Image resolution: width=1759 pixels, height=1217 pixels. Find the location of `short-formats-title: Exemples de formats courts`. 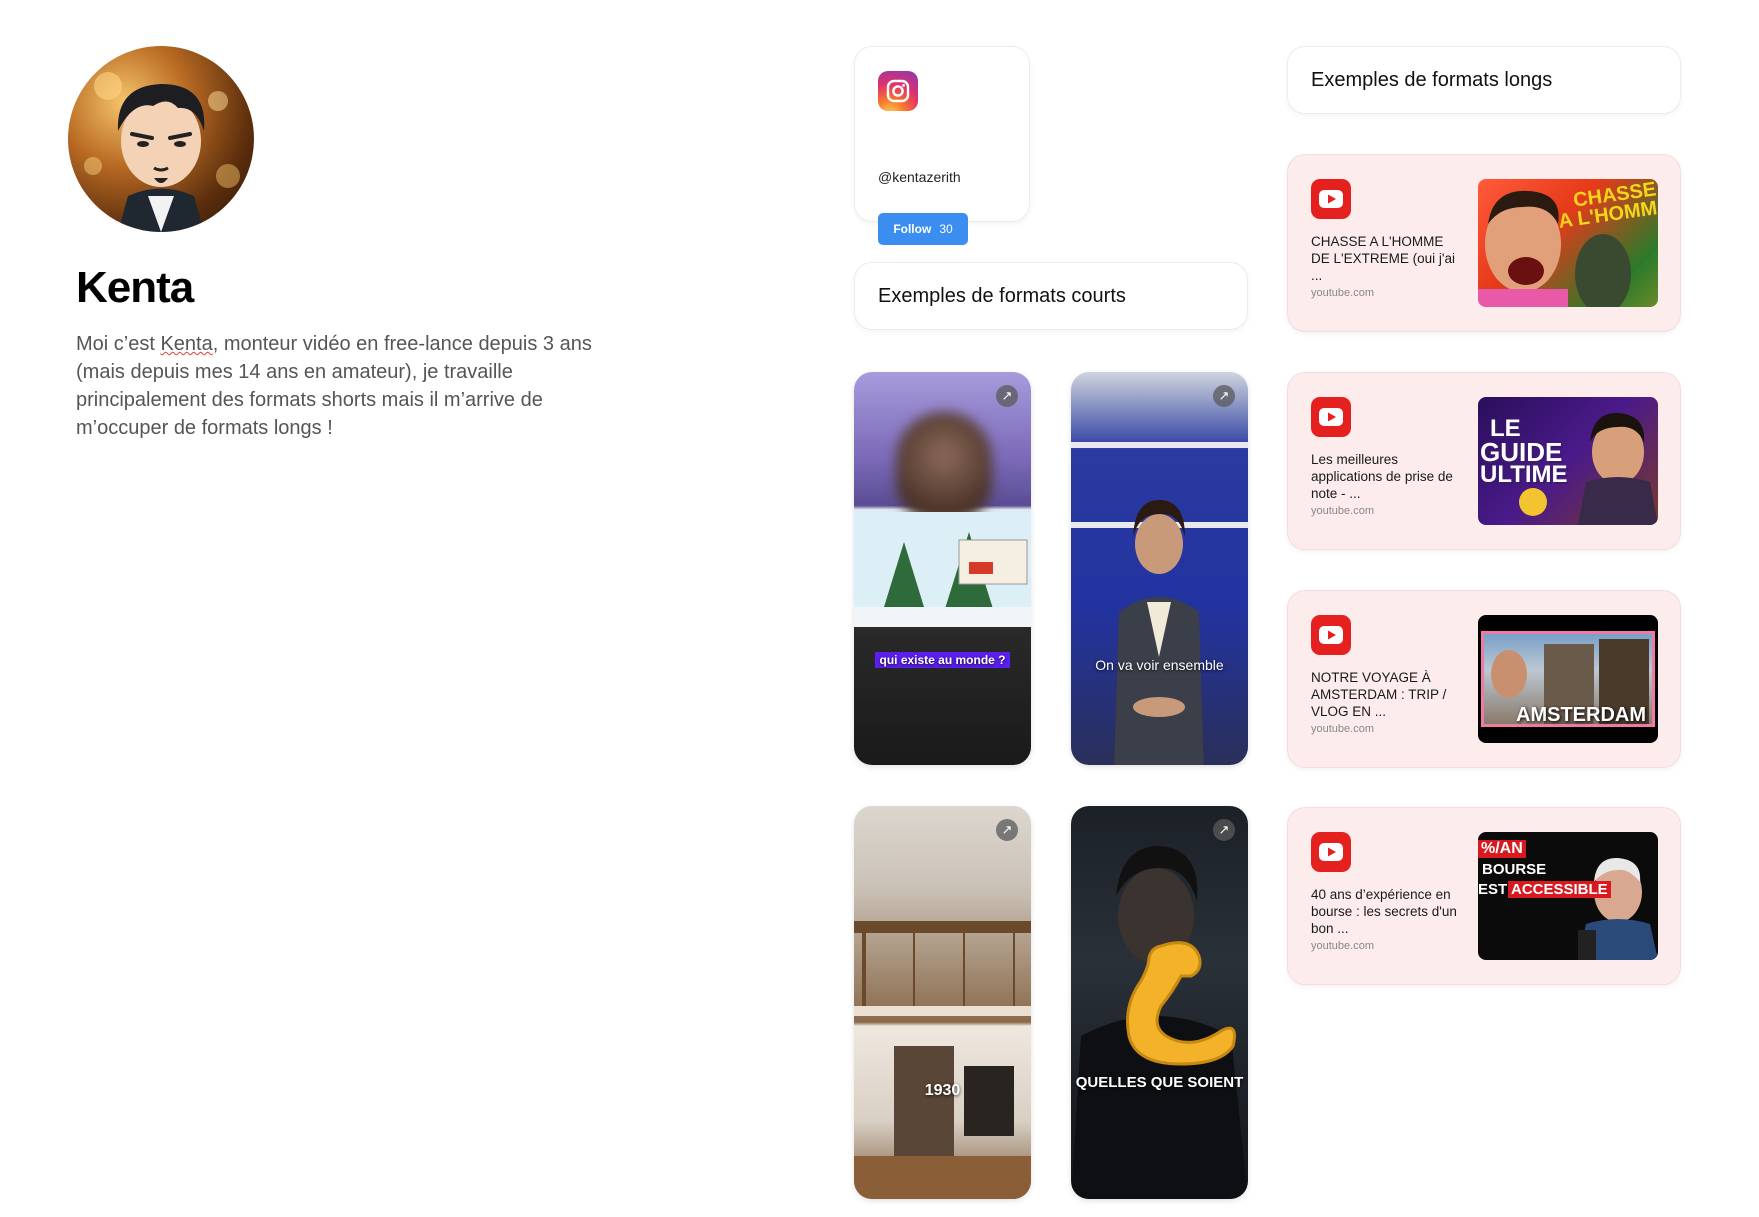

short-formats-title: Exemples de formats courts is located at coordinates (1051, 296).